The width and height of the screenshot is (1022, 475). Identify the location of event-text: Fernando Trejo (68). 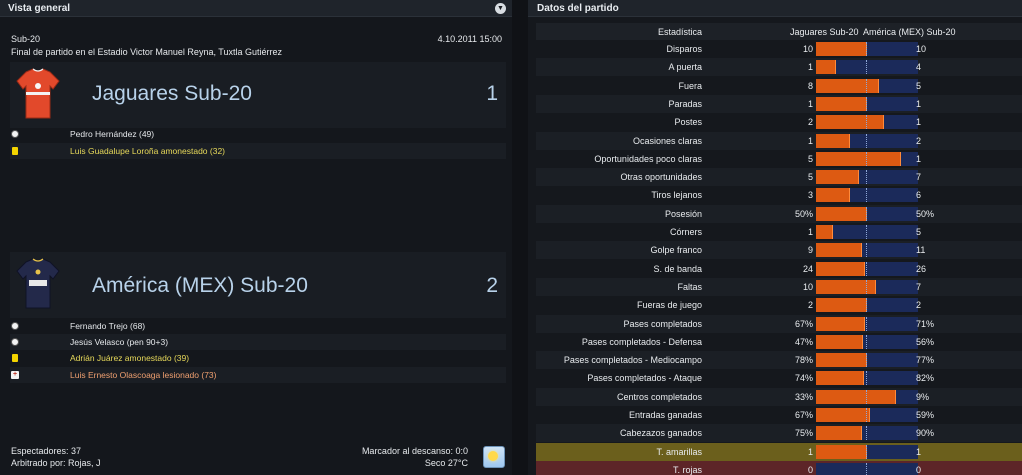
(107, 326).